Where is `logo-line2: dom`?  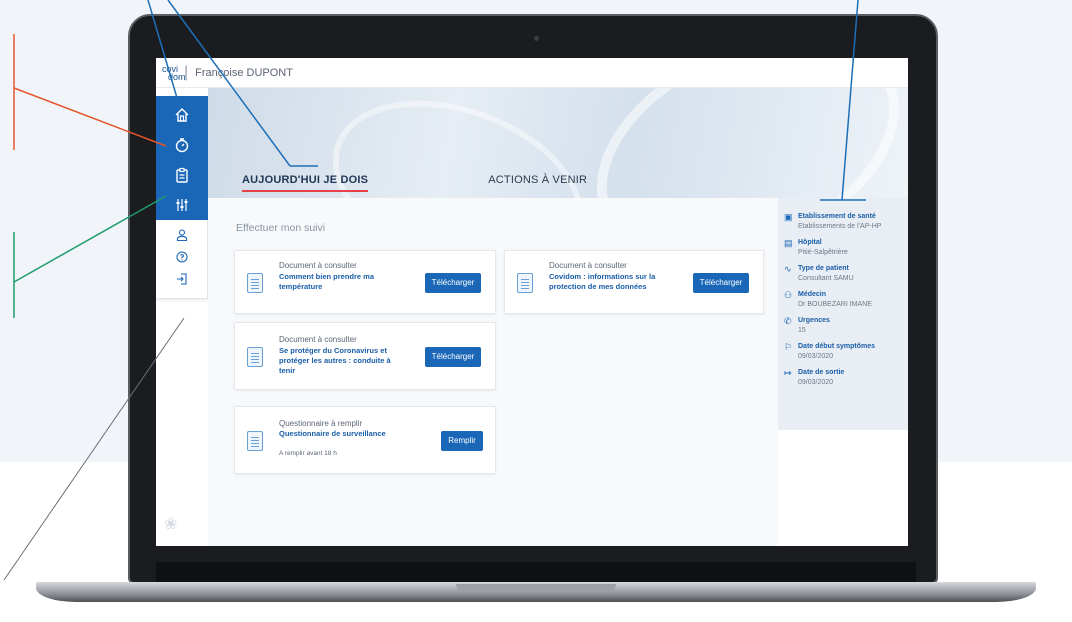 logo-line2: dom is located at coordinates (177, 76).